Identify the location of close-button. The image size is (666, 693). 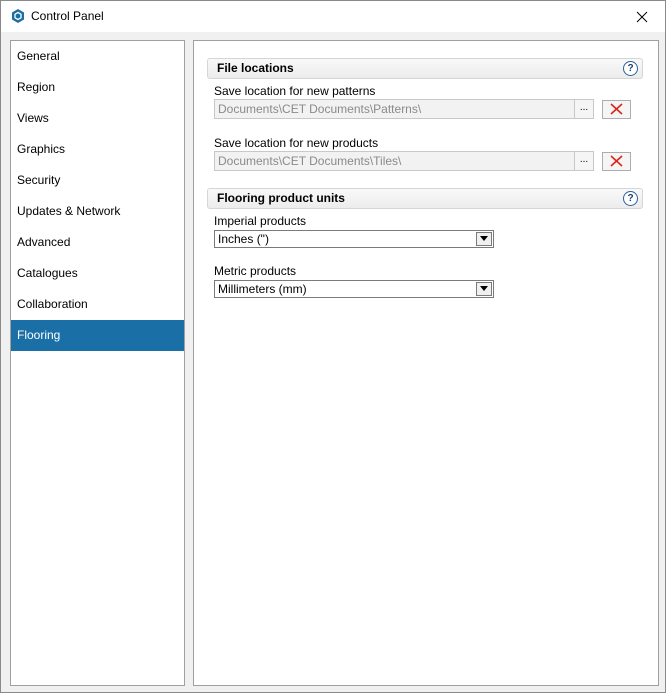
(642, 16).